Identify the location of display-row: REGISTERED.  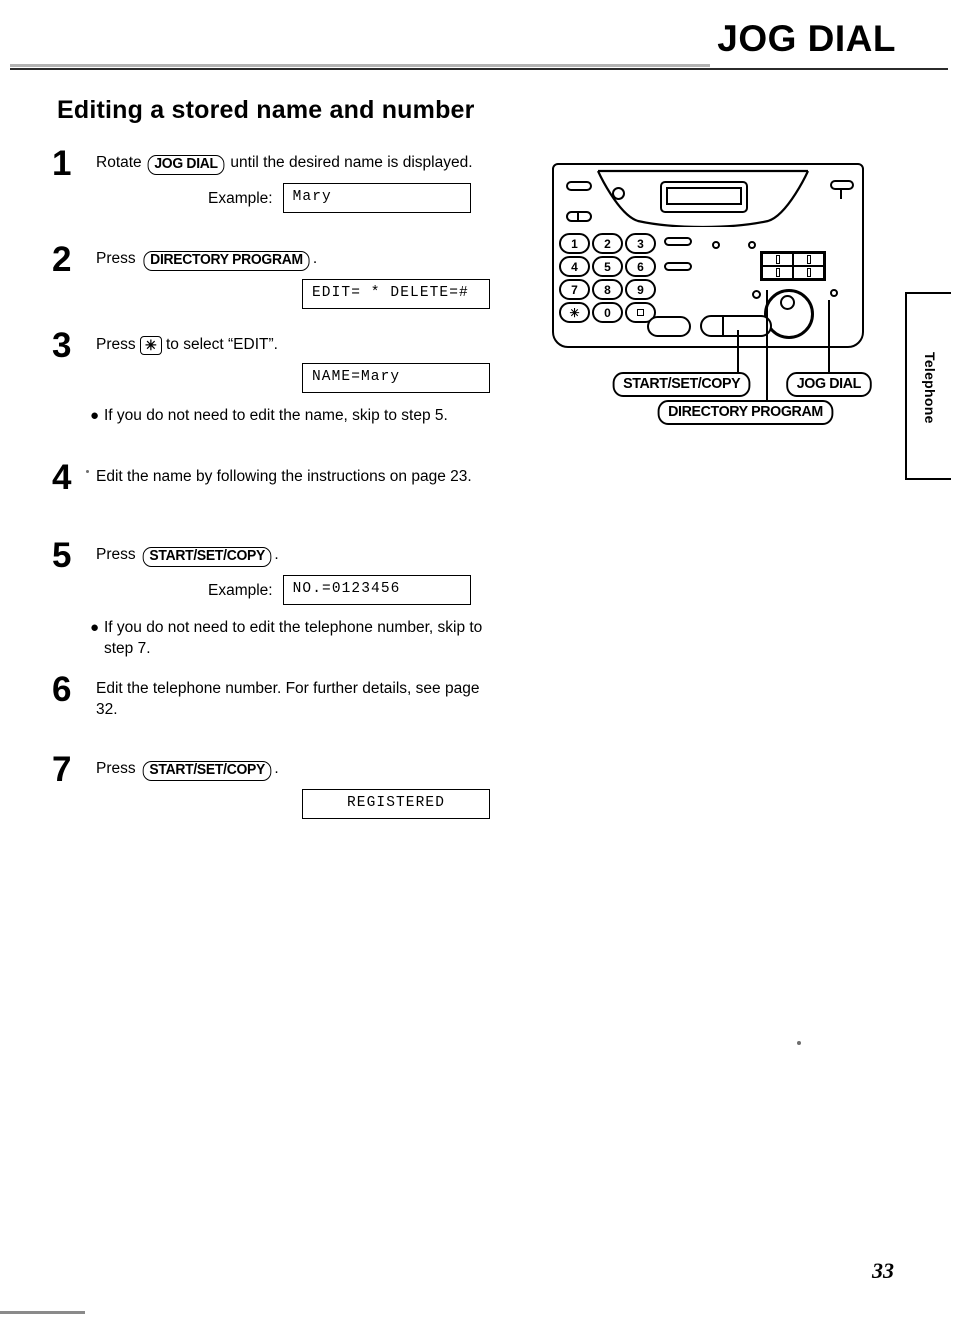
(403, 804).